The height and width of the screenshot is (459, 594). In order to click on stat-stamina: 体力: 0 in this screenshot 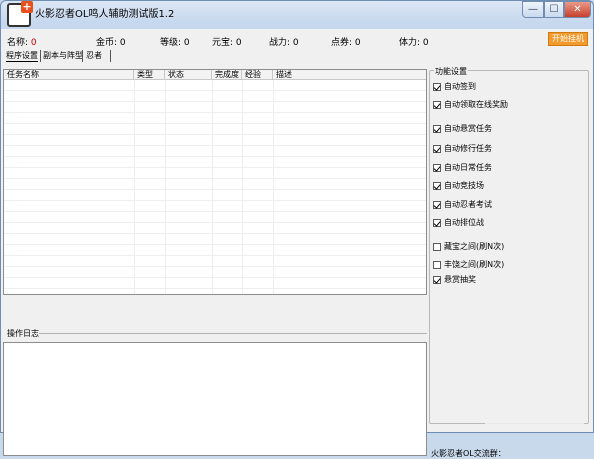, I will do `click(414, 41)`.